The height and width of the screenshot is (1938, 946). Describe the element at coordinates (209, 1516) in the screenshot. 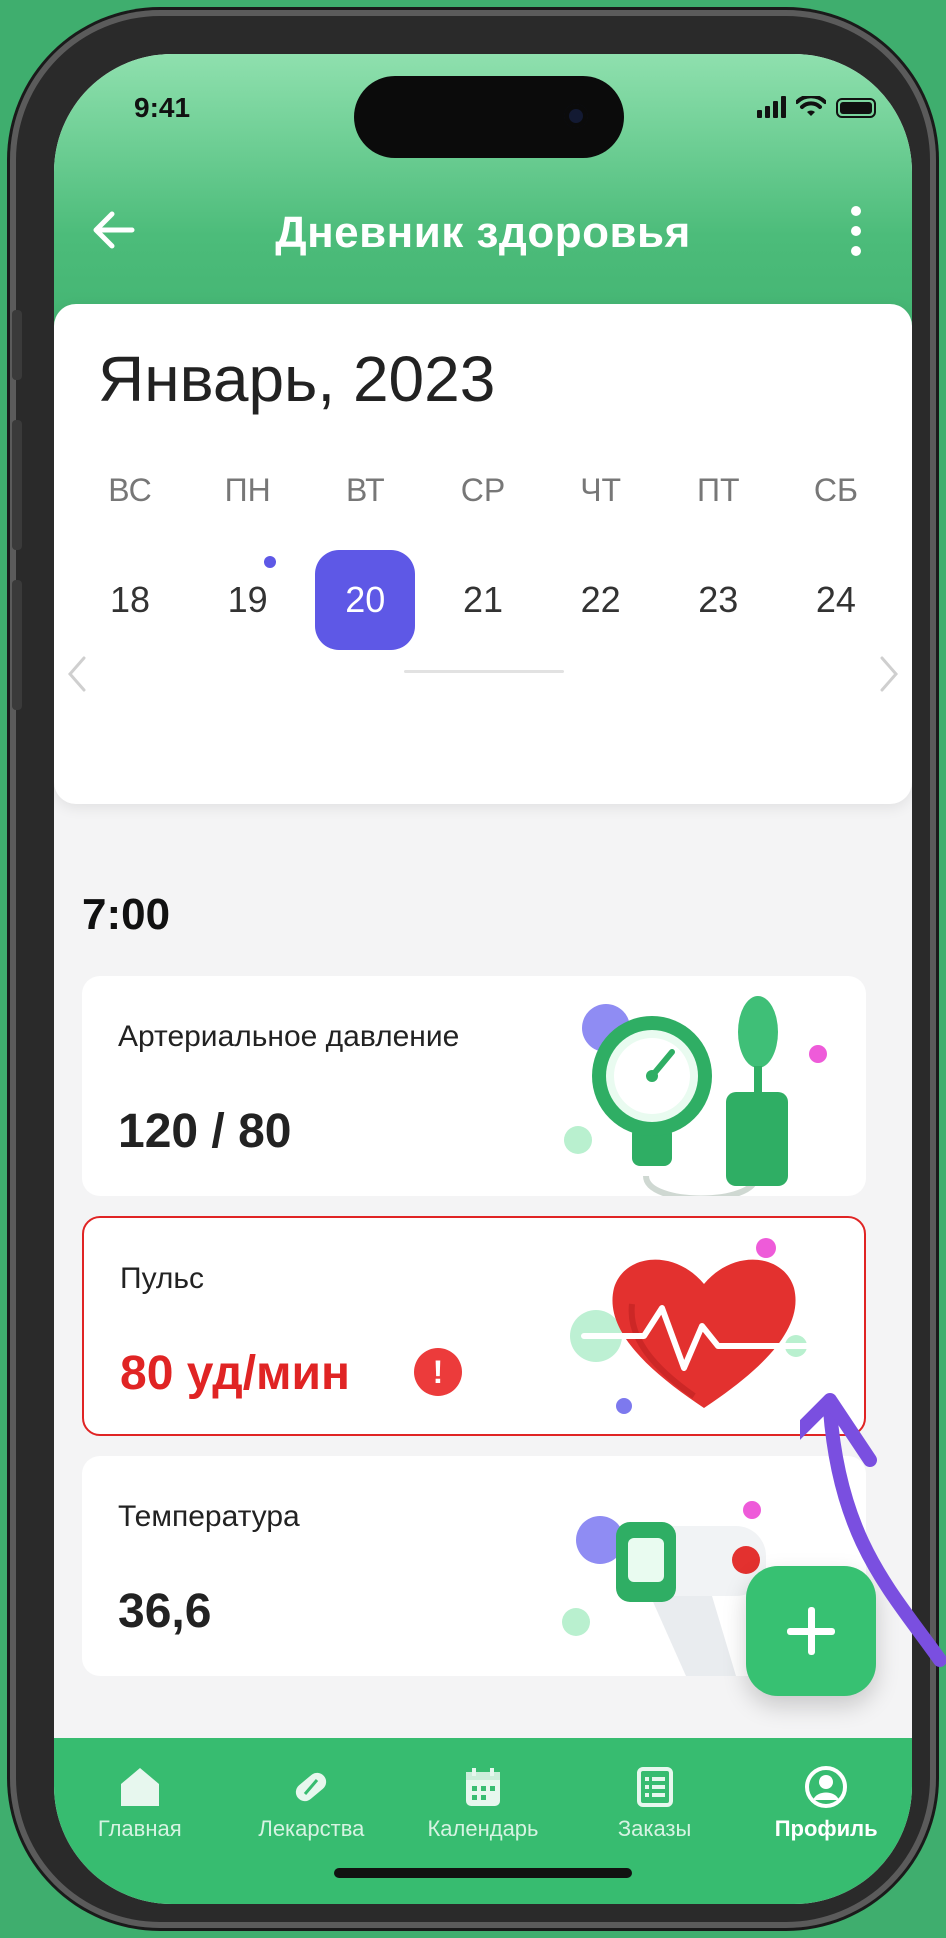

I see `measurement-label: Температура` at that location.